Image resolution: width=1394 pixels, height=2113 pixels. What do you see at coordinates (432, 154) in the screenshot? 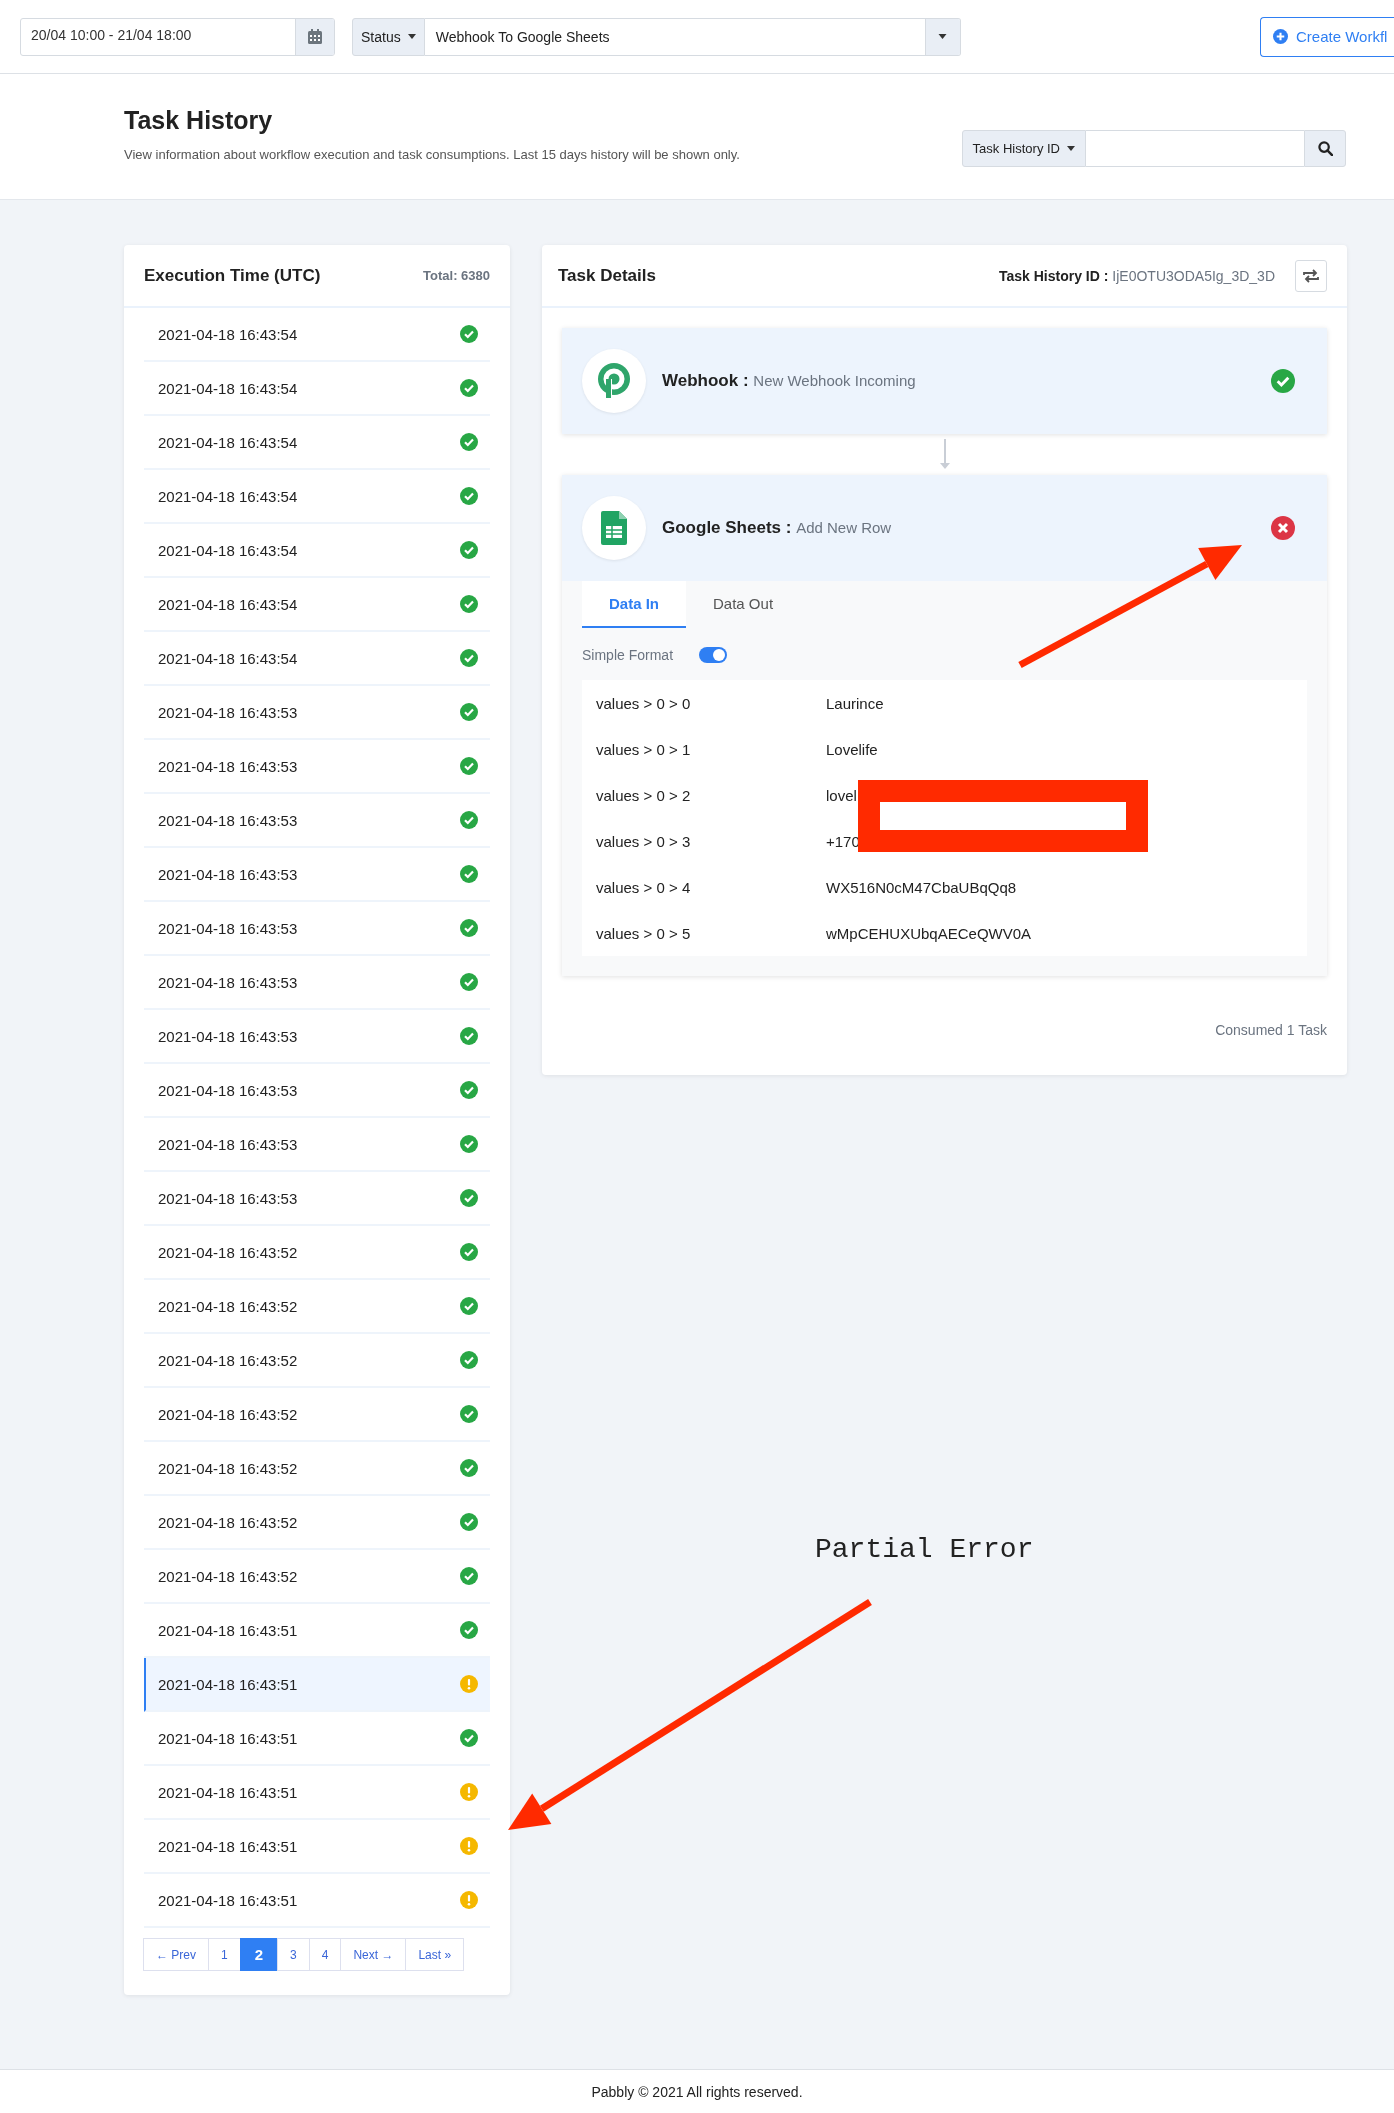
I see `page-subtitle: View information about workflow execution and task consumptions. Last 15 days history will be shown only.` at bounding box center [432, 154].